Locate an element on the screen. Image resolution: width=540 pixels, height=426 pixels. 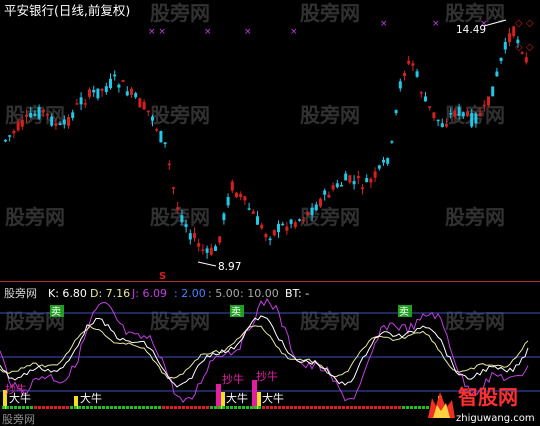
bull-label: 大牛 is located at coordinates (91, 398).